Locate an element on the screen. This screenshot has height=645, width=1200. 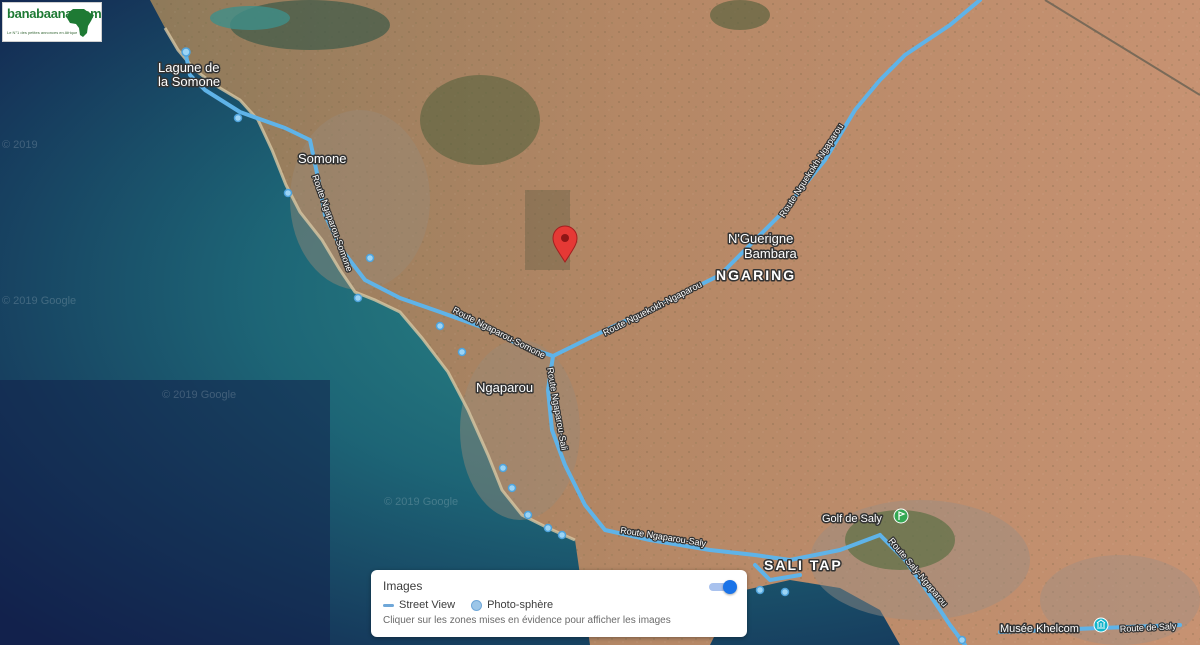
lagoon-water is located at coordinates (250, 18).